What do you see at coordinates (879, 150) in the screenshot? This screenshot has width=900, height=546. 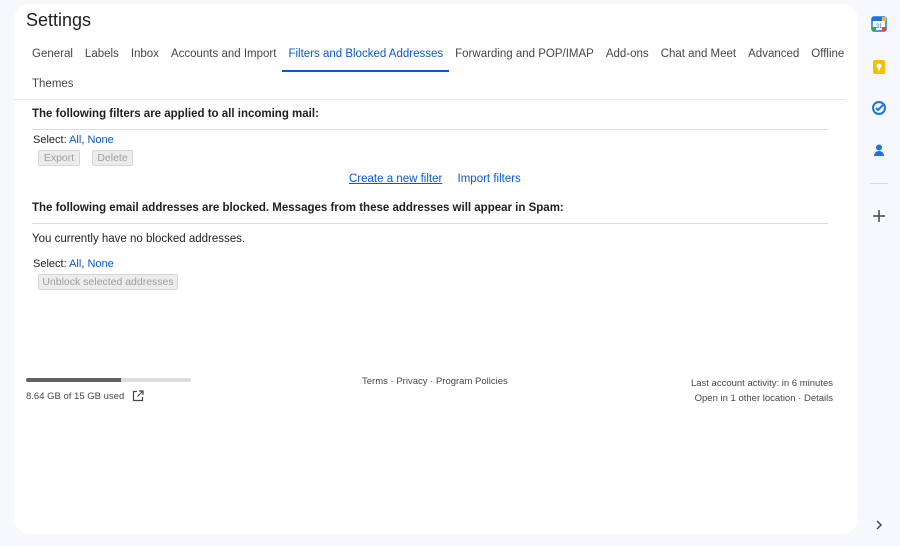 I see `contacts-icon` at bounding box center [879, 150].